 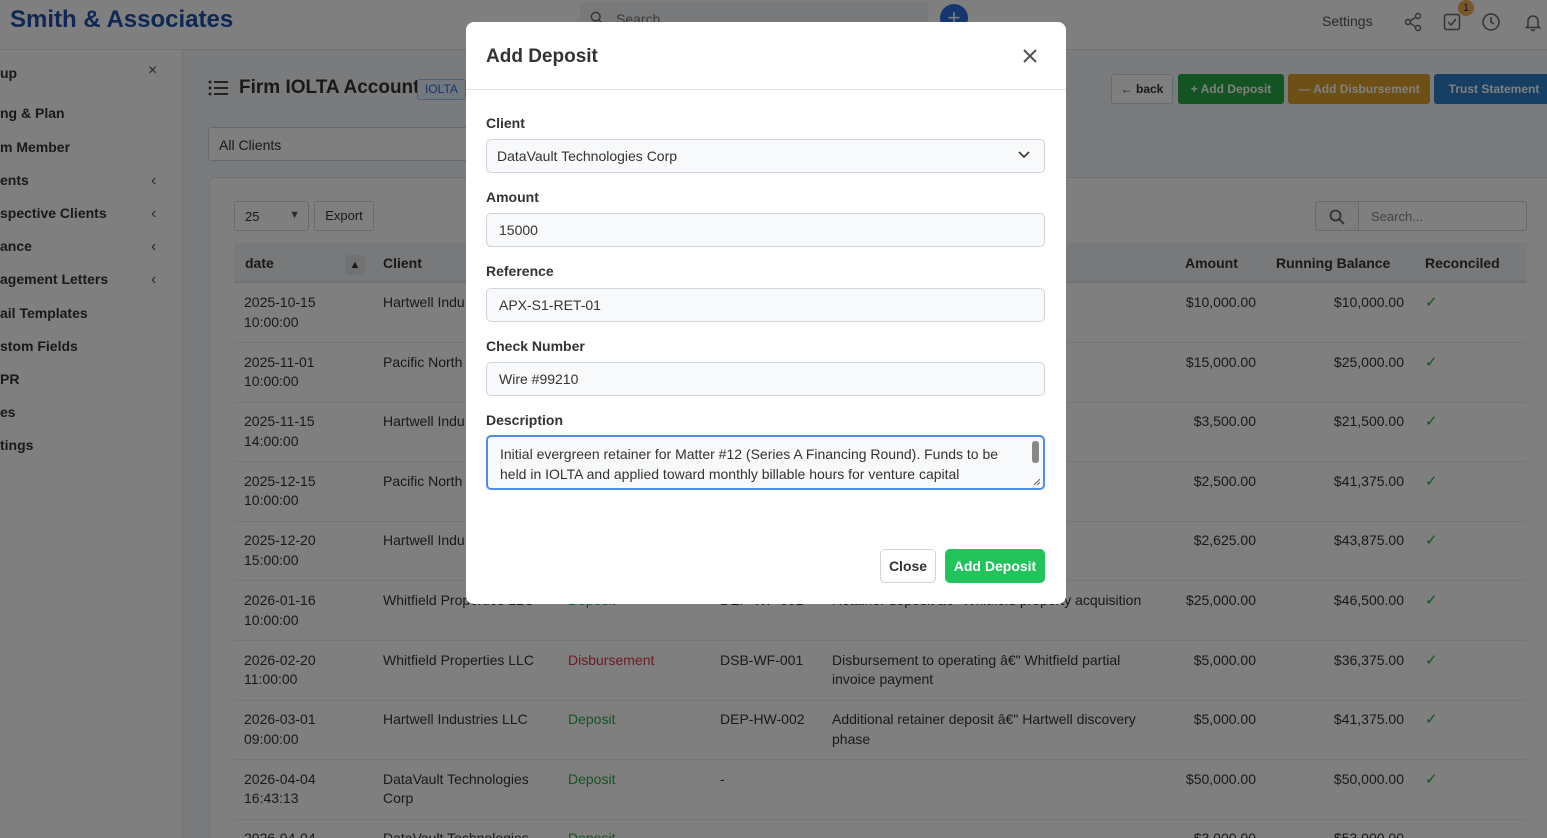 I want to click on description-label: Description, so click(x=525, y=420).